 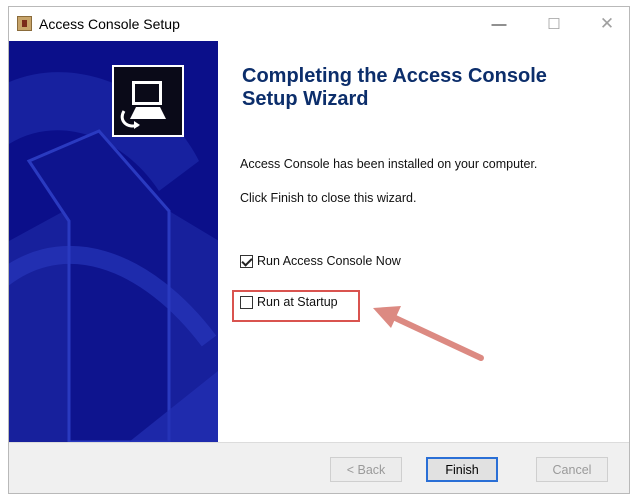 I want to click on window-title: Access Console Setup, so click(x=109, y=24).